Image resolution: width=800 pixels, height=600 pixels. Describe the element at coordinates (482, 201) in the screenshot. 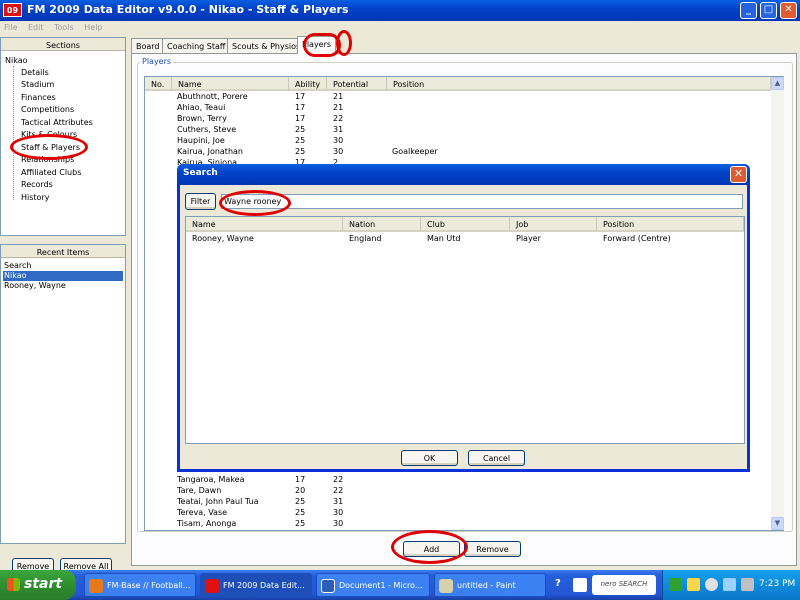

I see `search-input` at that location.